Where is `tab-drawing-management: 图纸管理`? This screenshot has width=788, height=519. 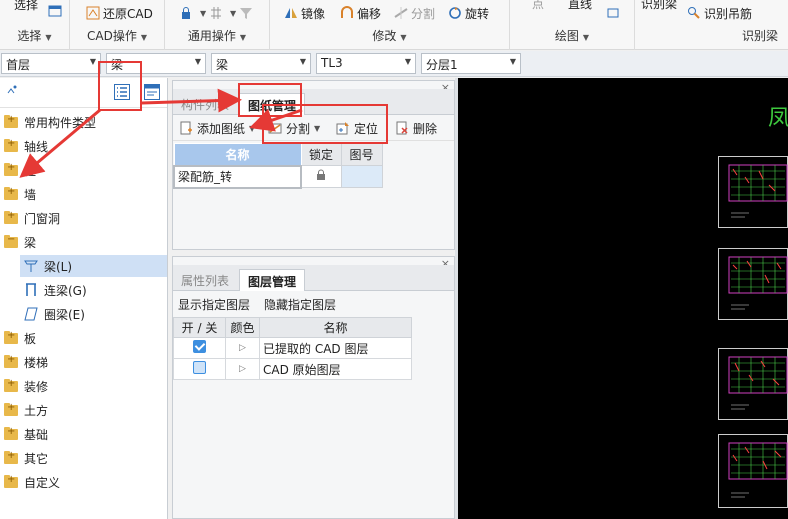
tab-drawing-management: 图纸管理 is located at coordinates (272, 104).